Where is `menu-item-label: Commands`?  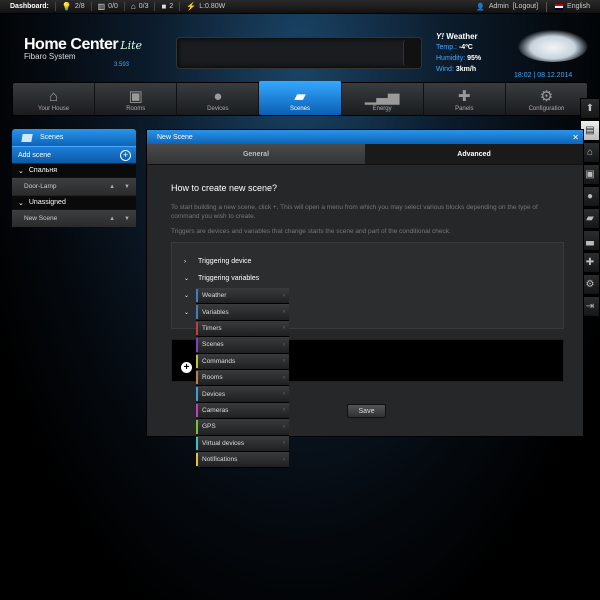
menu-item-label: Commands is located at coordinates (219, 361).